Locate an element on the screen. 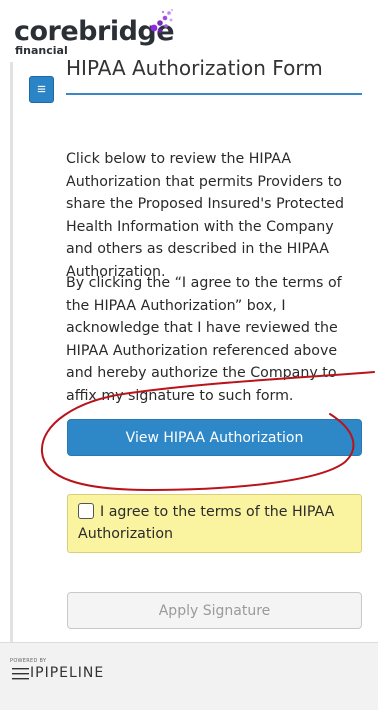  corebridge-logo-sub: financial is located at coordinates (41, 50).